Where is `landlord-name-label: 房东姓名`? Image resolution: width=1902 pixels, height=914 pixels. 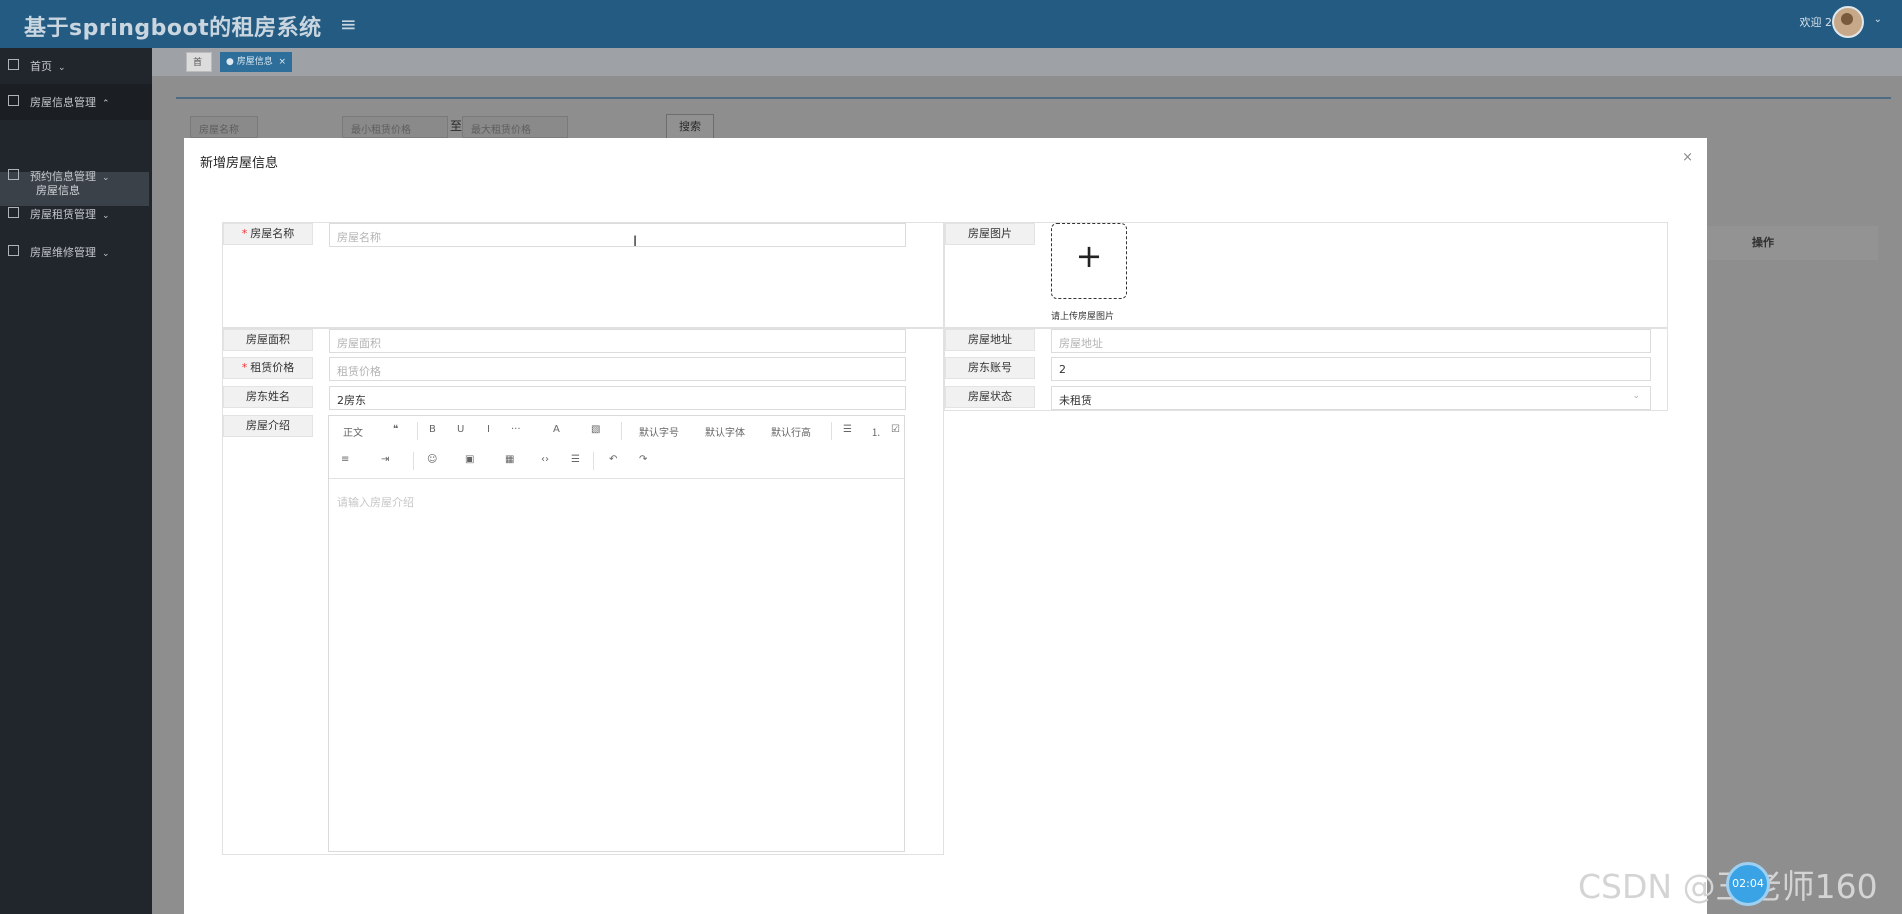
landlord-name-label: 房东姓名 is located at coordinates (268, 397).